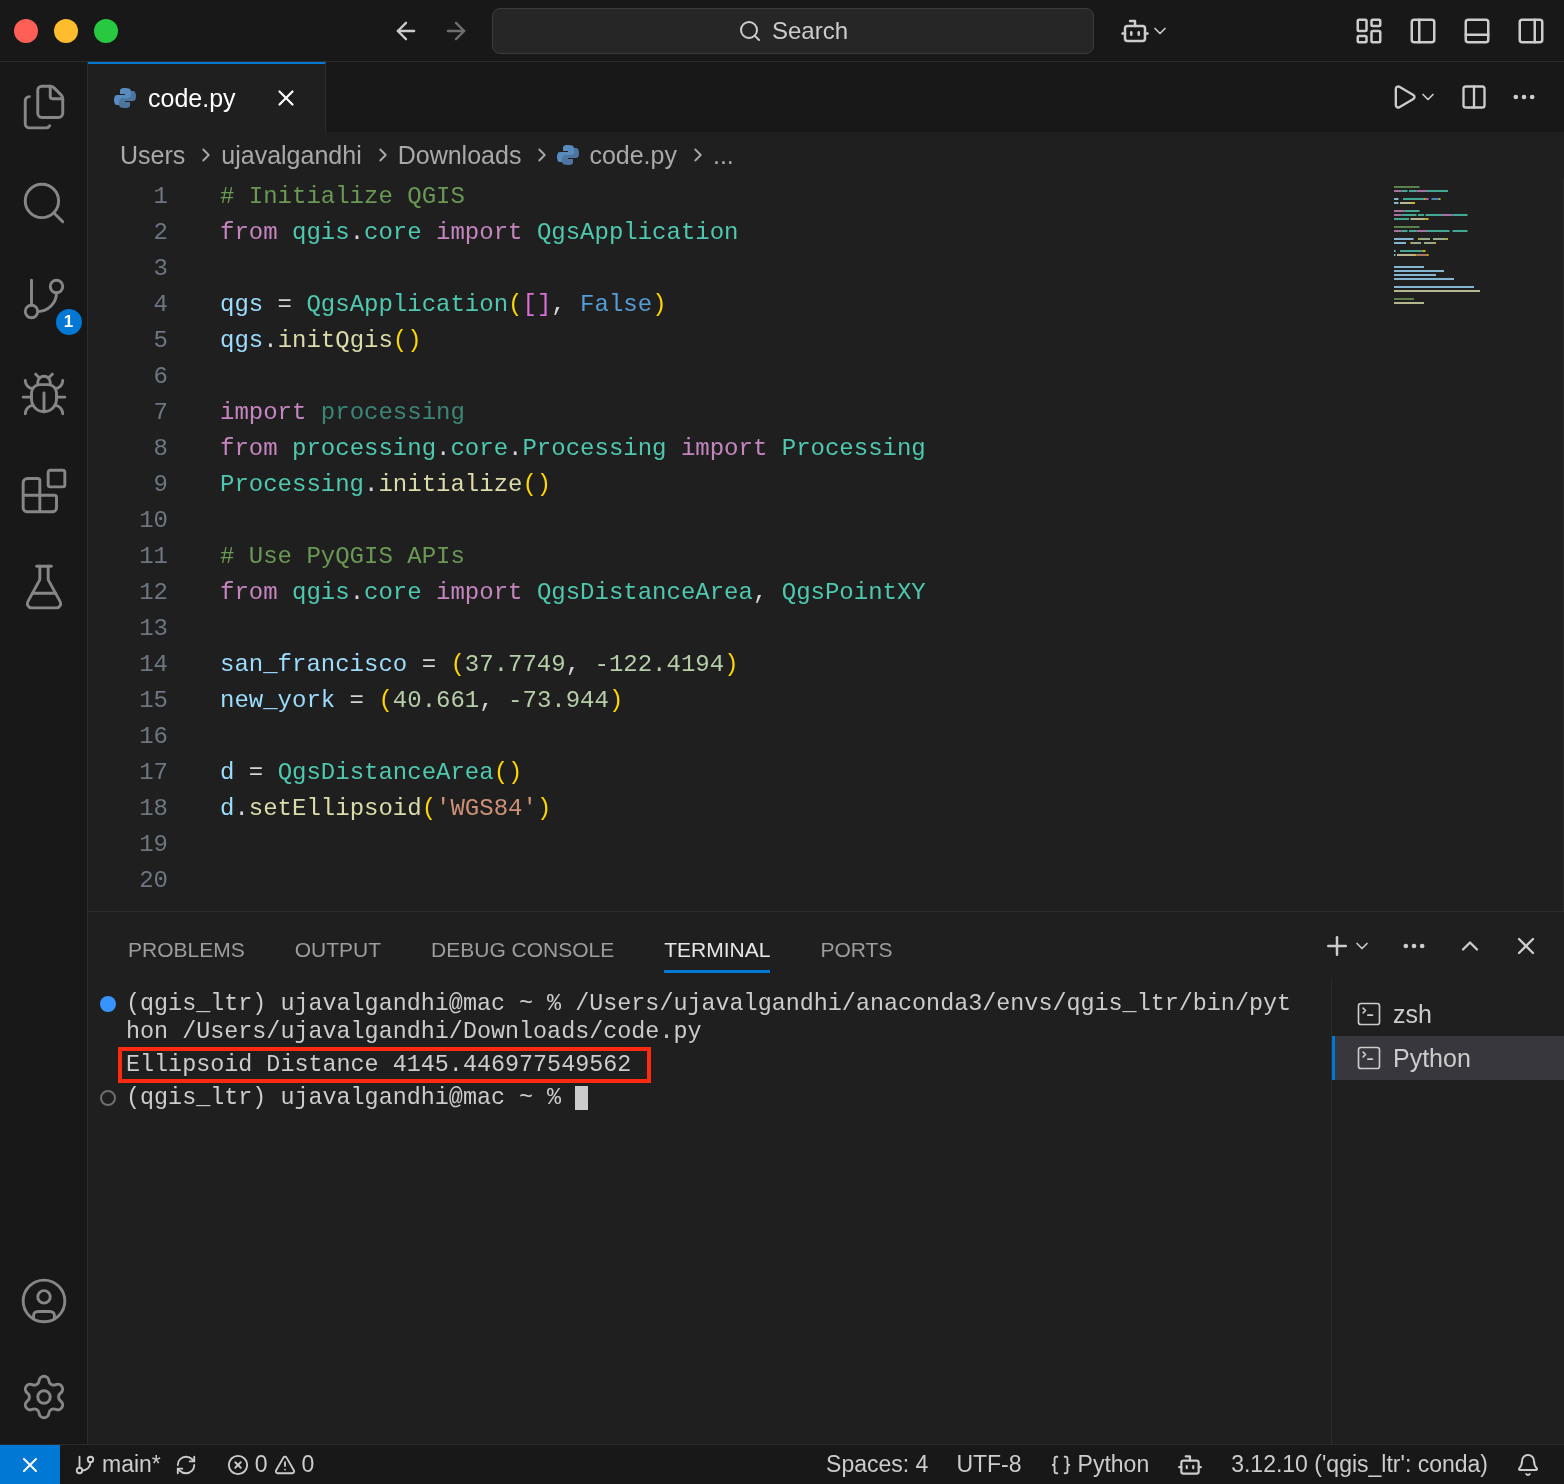 This screenshot has height=1484, width=1564. Describe the element at coordinates (414, 1032) in the screenshot. I see `terminal-line: hon /Users/ujavalgandhi/Downloads/code.py` at that location.